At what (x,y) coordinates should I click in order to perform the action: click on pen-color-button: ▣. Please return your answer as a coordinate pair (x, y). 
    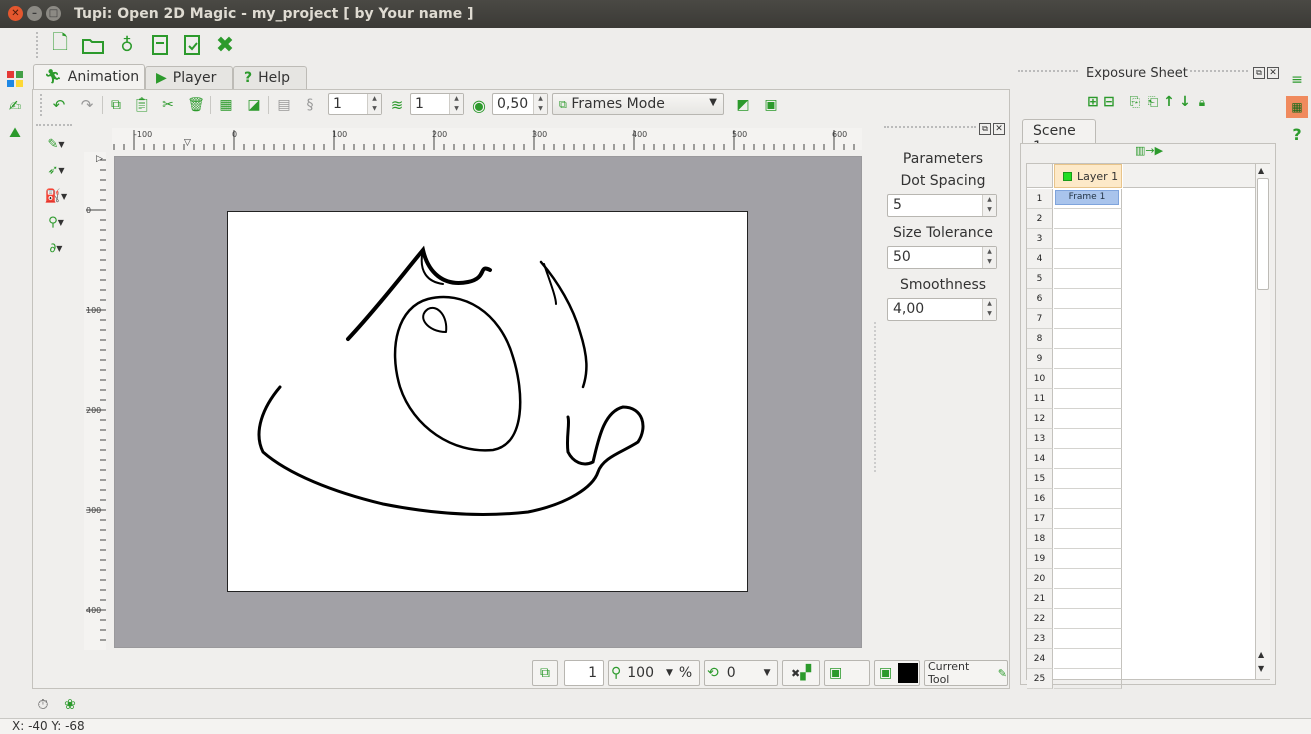
    Looking at the image, I should click on (897, 673).